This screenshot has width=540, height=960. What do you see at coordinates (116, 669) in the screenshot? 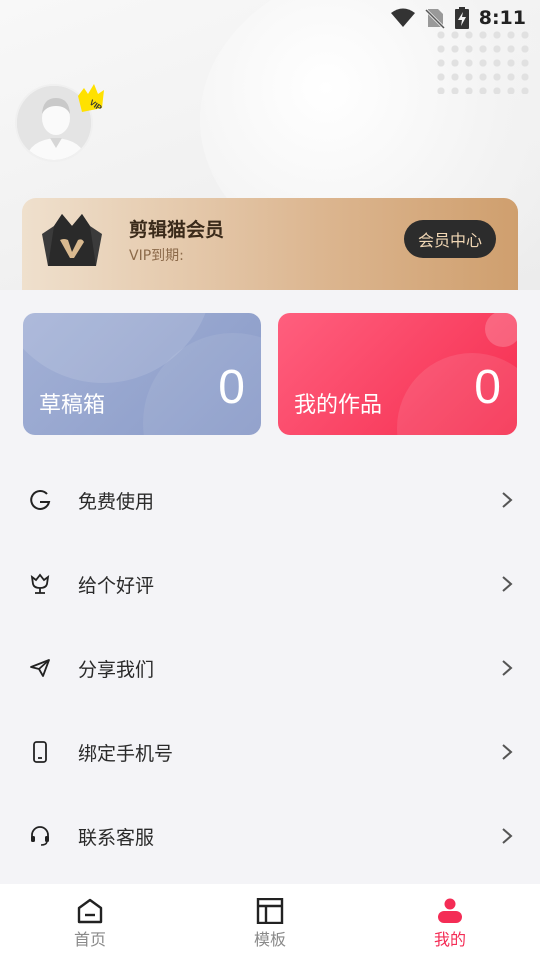
I see `menu-item-label: 分享我们` at bounding box center [116, 669].